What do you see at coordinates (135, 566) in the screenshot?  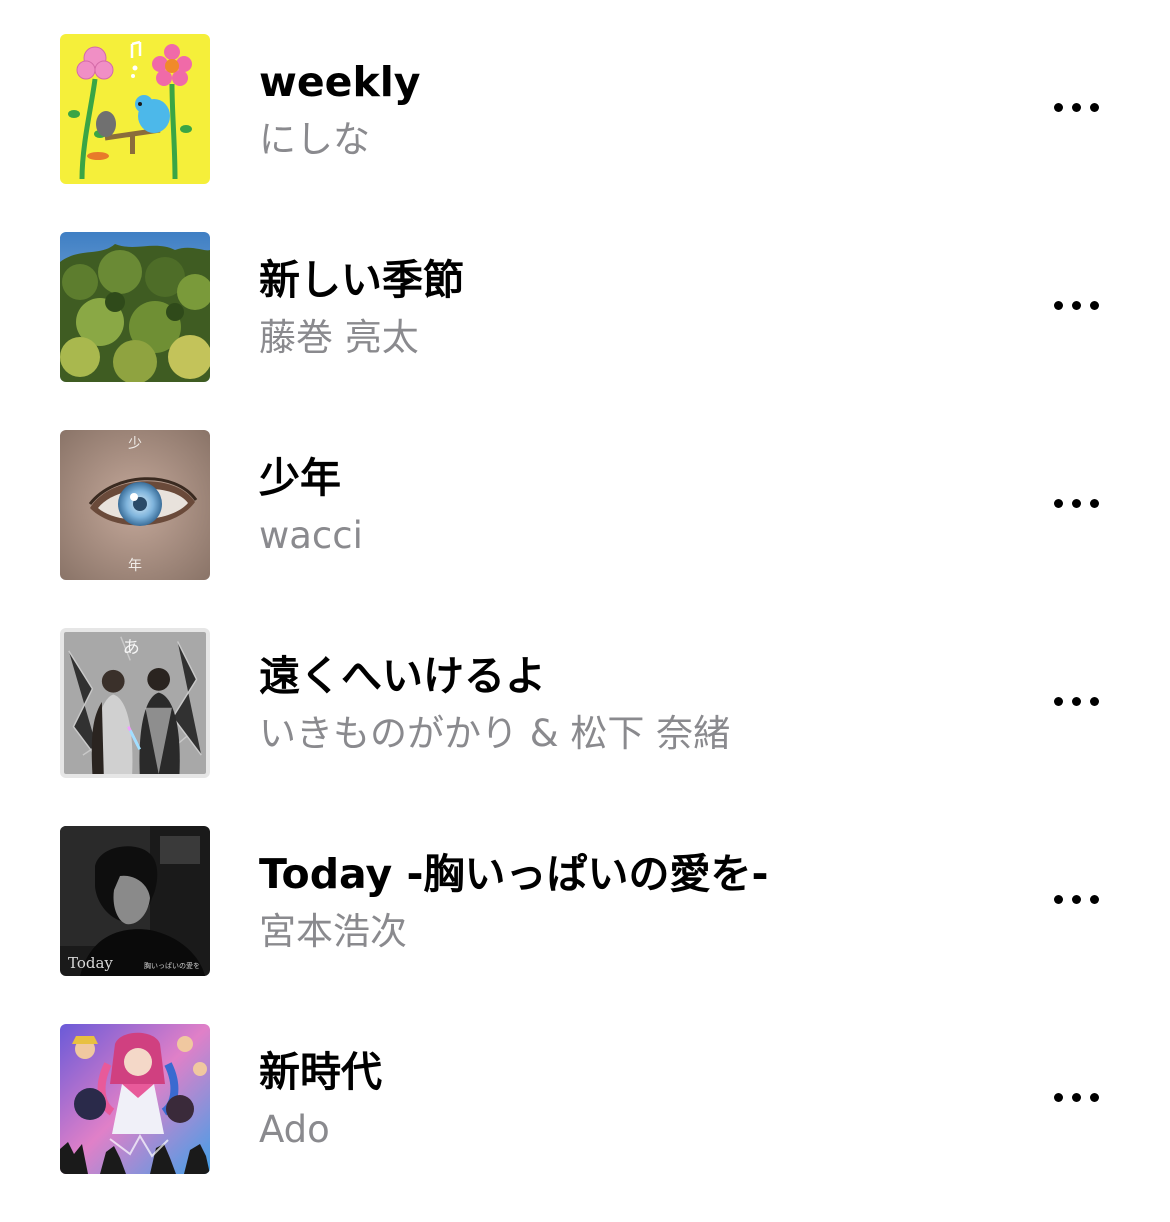 I see `artwork-text-bottom: 年` at bounding box center [135, 566].